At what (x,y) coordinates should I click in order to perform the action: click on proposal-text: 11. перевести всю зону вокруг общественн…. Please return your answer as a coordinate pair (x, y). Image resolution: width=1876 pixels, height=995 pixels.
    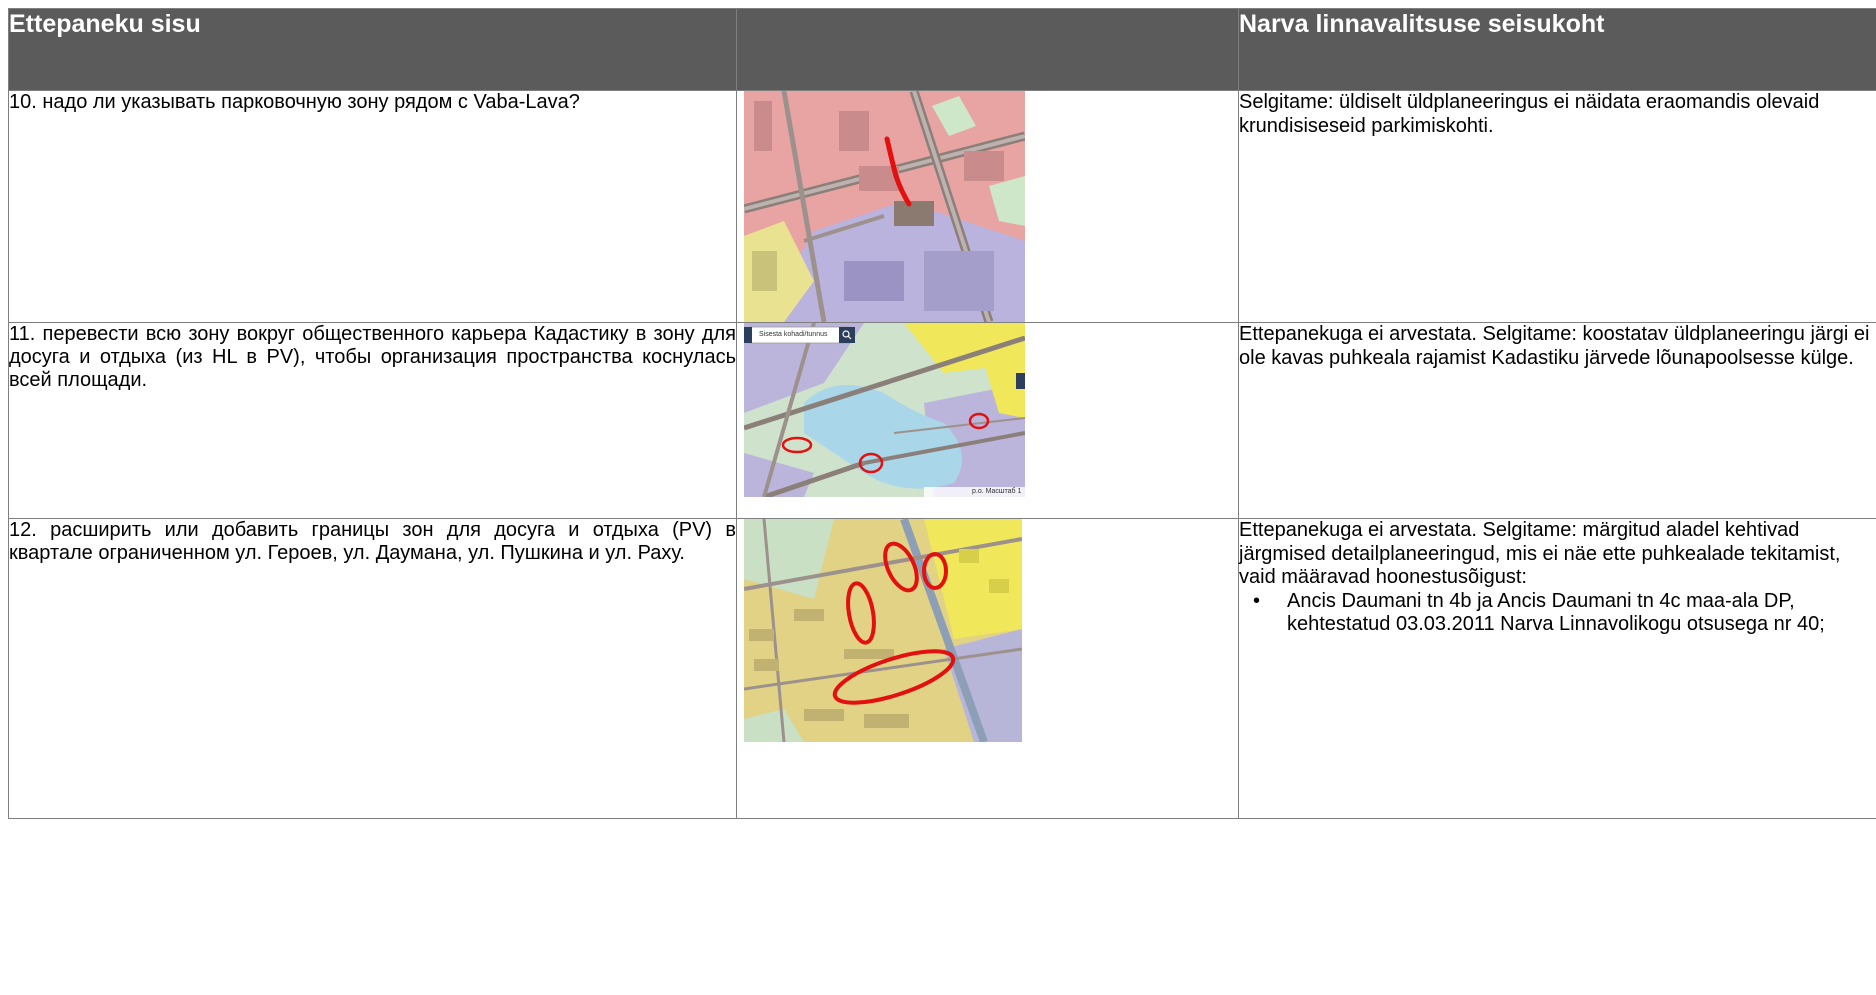
    Looking at the image, I should click on (372, 420).